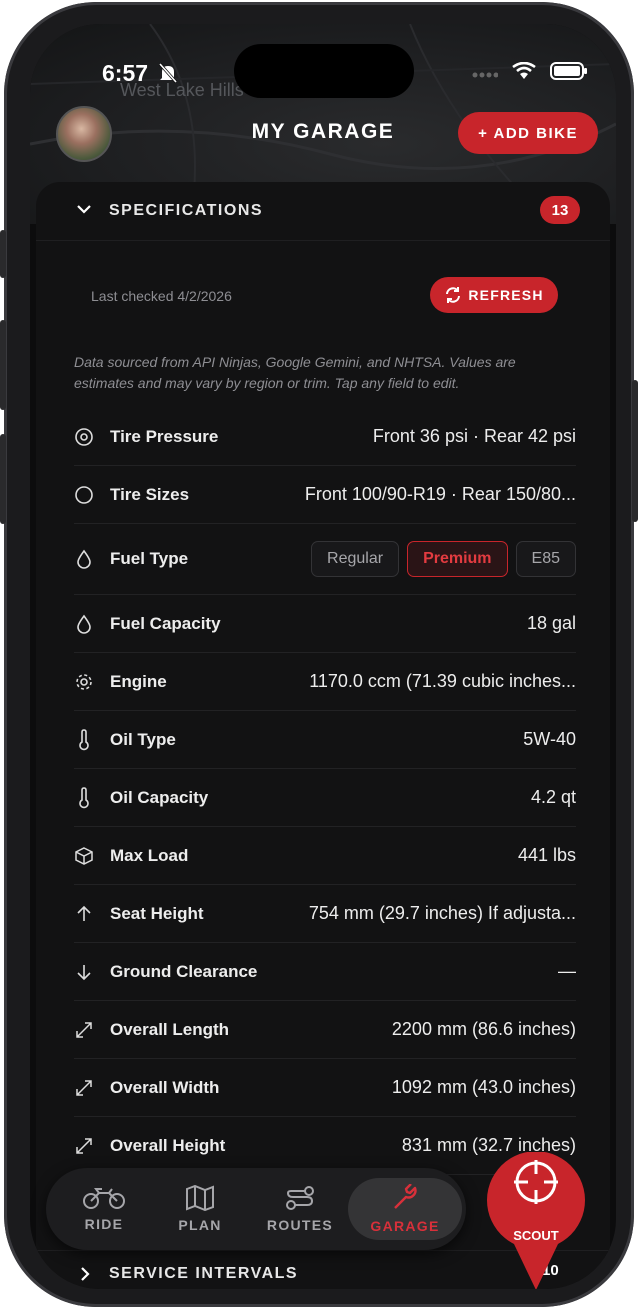 The width and height of the screenshot is (640, 1311). What do you see at coordinates (125, 73) in the screenshot?
I see `status-time: 6:57` at bounding box center [125, 73].